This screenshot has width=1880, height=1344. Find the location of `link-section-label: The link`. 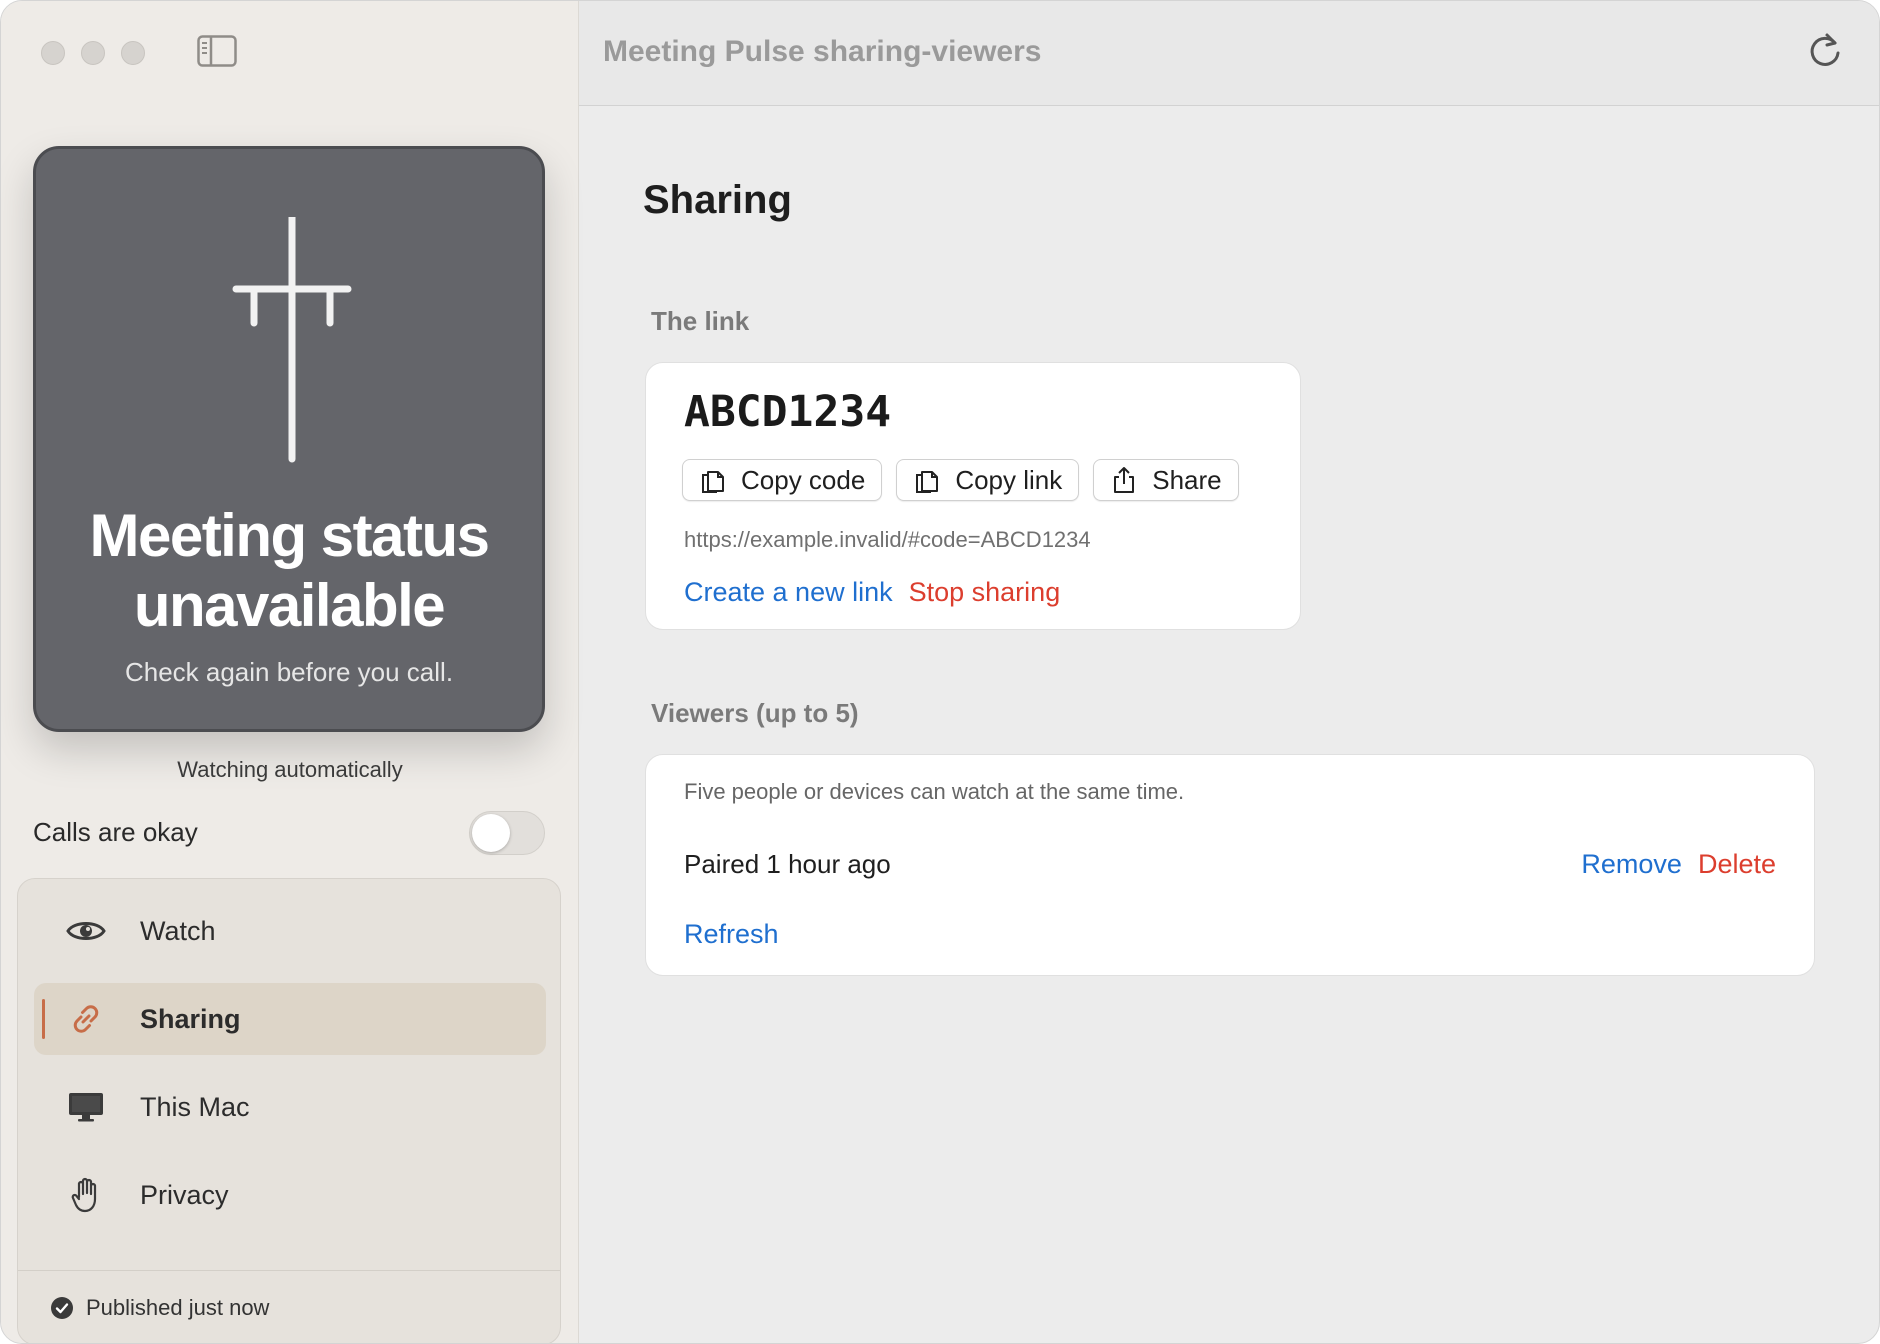

link-section-label: The link is located at coordinates (700, 321).